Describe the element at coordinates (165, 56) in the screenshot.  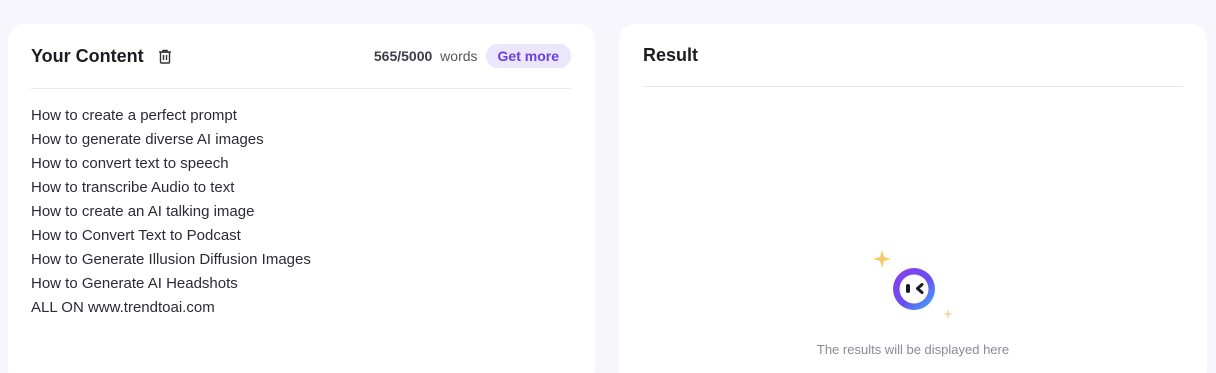
I see `trash-icon` at that location.